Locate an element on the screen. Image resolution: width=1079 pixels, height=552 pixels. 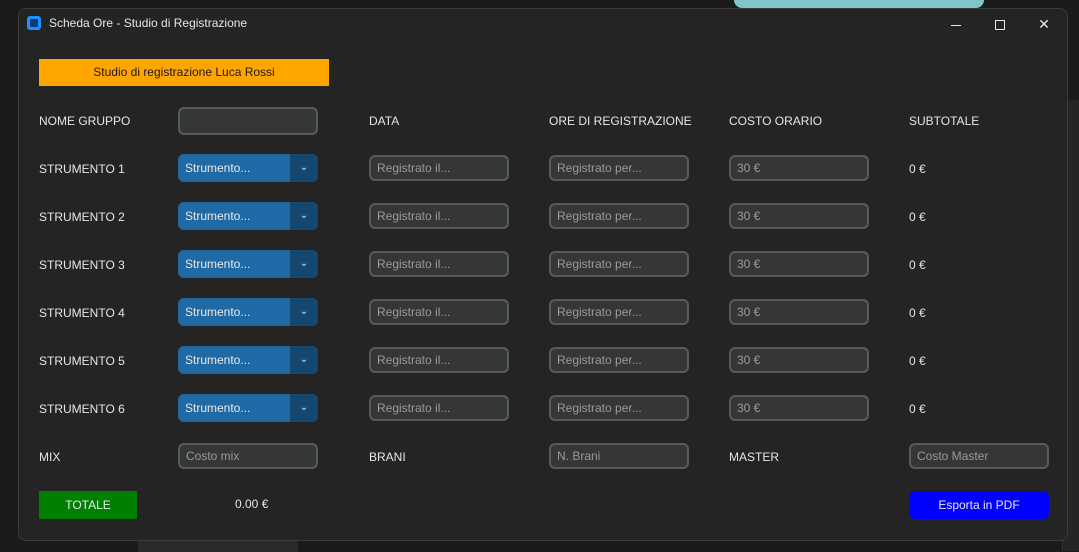
title-bar: Scheda Ore - Studio di Registrazione ✕ is located at coordinates (543, 24).